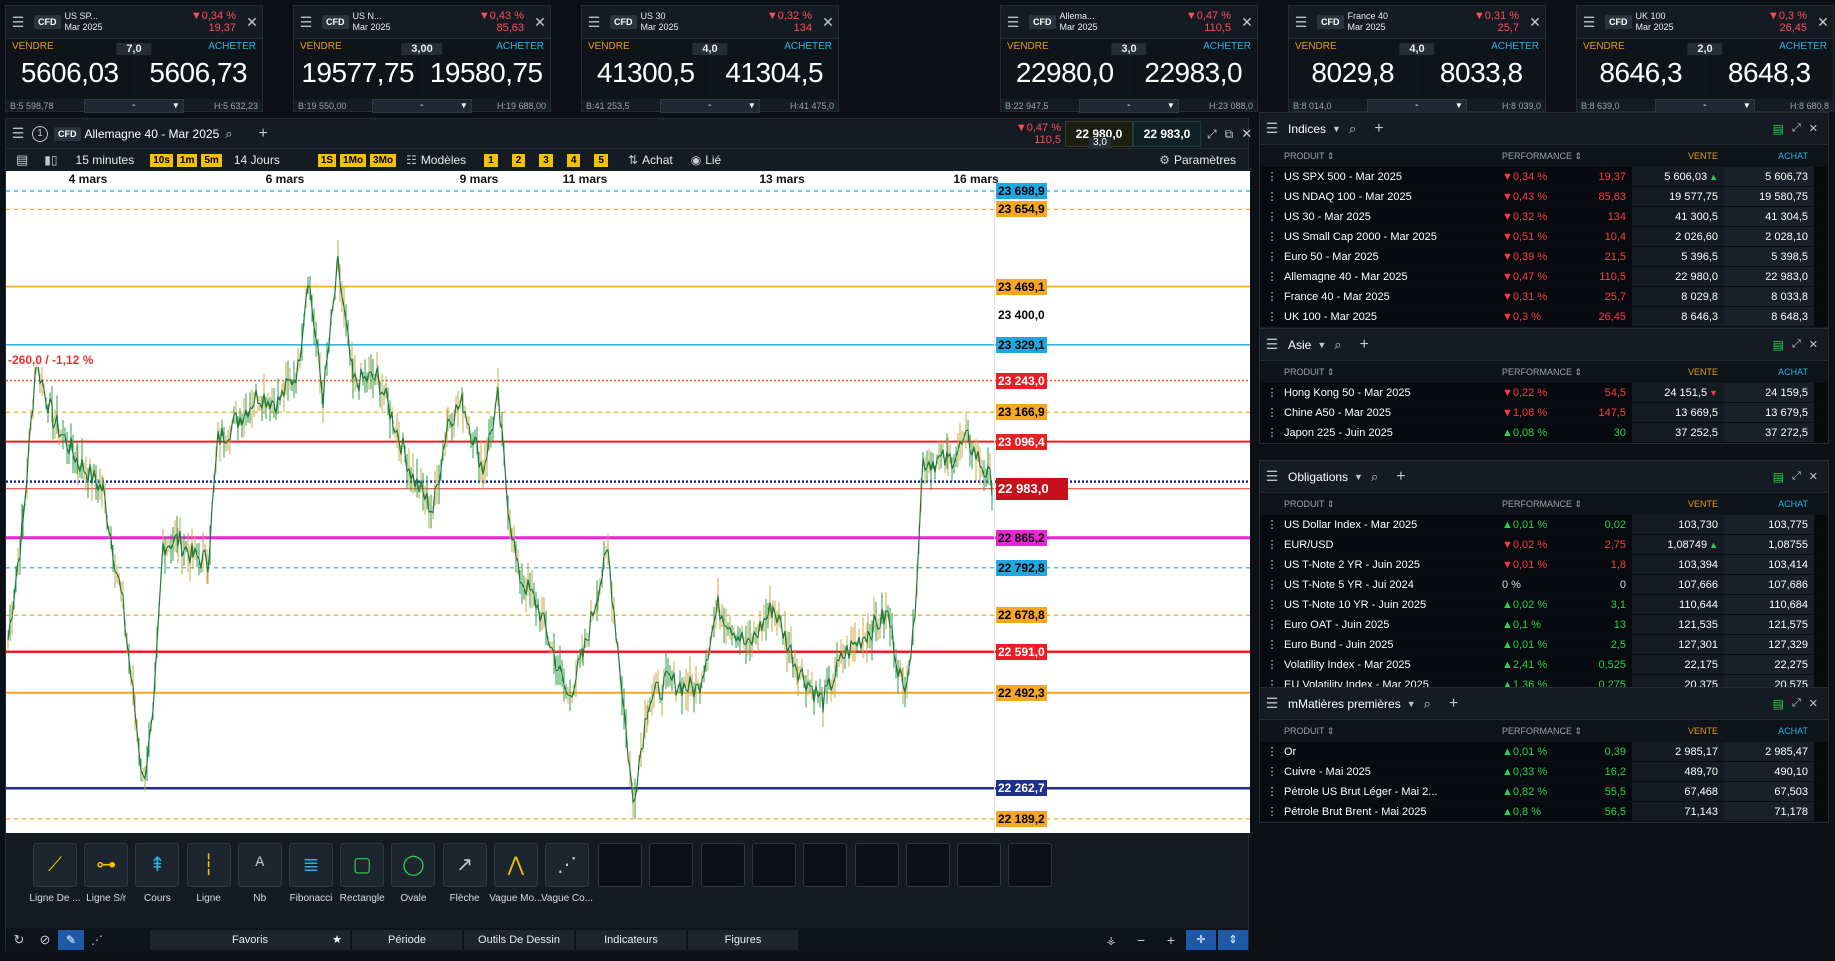 The height and width of the screenshot is (961, 1835). Describe the element at coordinates (1769, 664) in the screenshot. I see `buy-price: 22,275` at that location.